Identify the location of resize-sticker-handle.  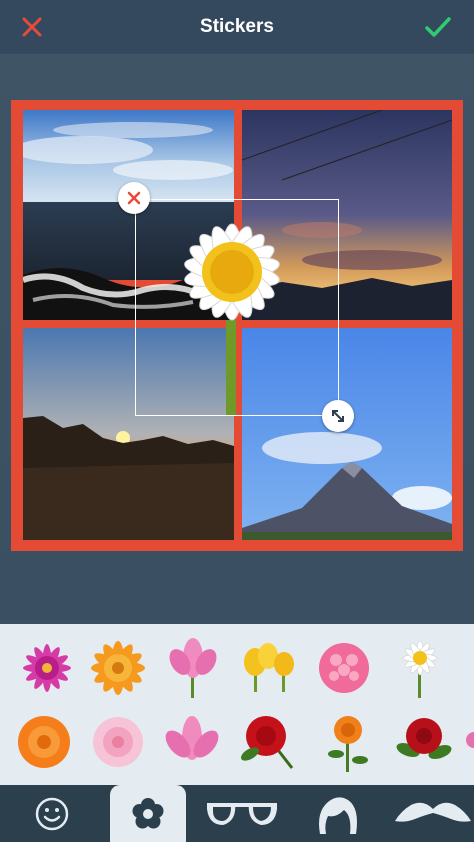
(338, 416).